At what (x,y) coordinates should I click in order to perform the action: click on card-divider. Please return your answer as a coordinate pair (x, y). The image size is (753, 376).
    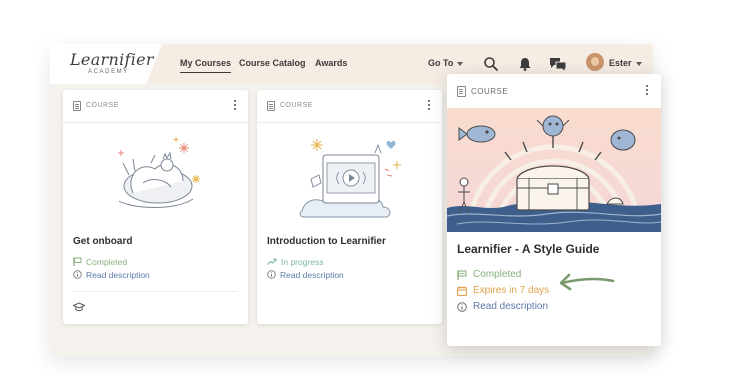
    Looking at the image, I should click on (155, 291).